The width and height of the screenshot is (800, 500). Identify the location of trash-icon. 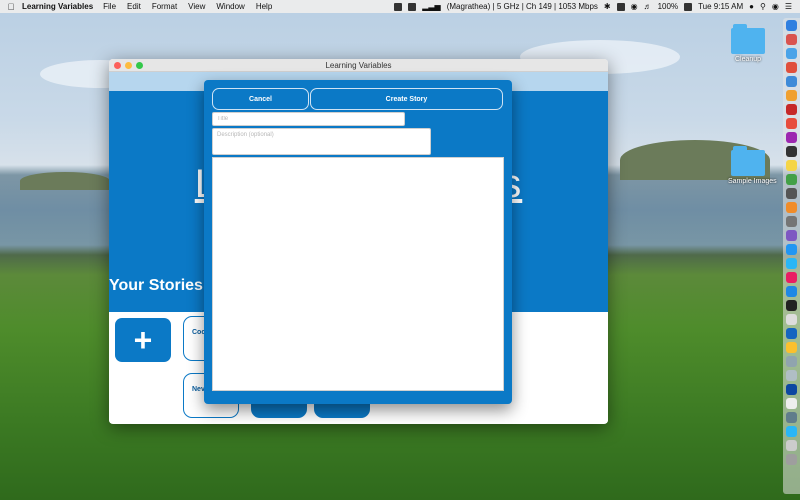
(791, 459).